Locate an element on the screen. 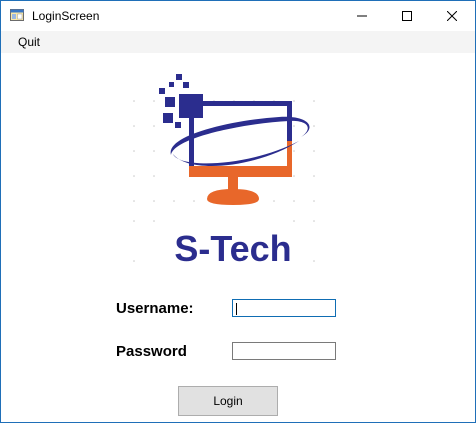 This screenshot has height=423, width=476. username-label: Username: is located at coordinates (155, 308).